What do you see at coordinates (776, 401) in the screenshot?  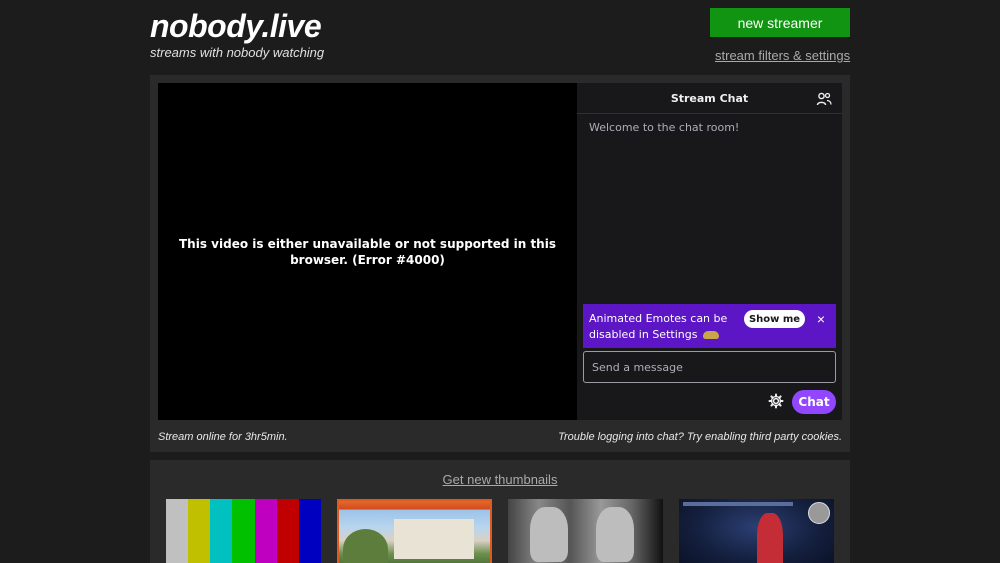 I see `gear-icon` at bounding box center [776, 401].